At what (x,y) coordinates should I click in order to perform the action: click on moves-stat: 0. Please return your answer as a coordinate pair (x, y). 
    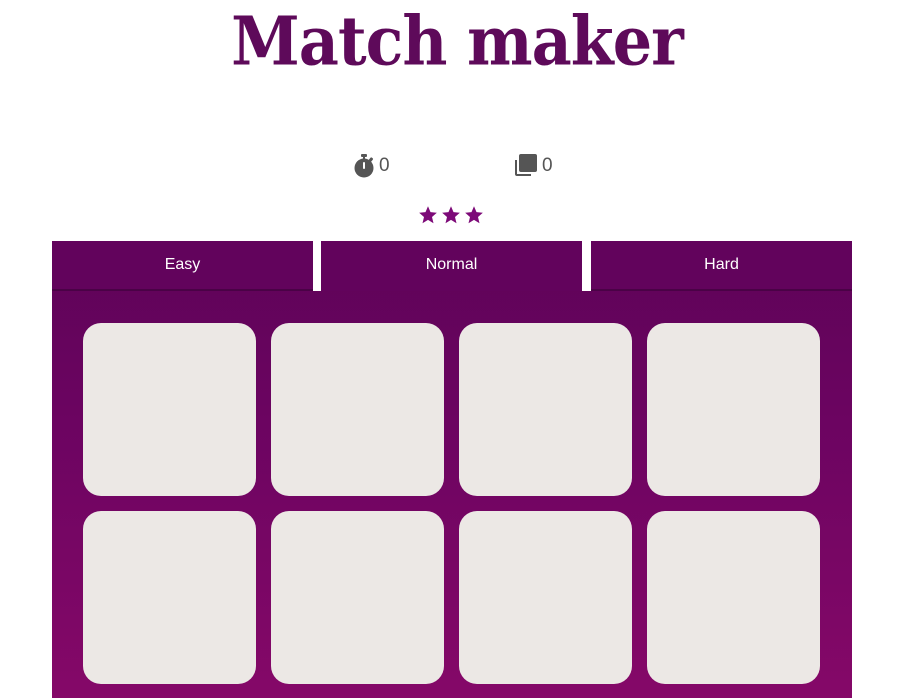
    Looking at the image, I should click on (532, 166).